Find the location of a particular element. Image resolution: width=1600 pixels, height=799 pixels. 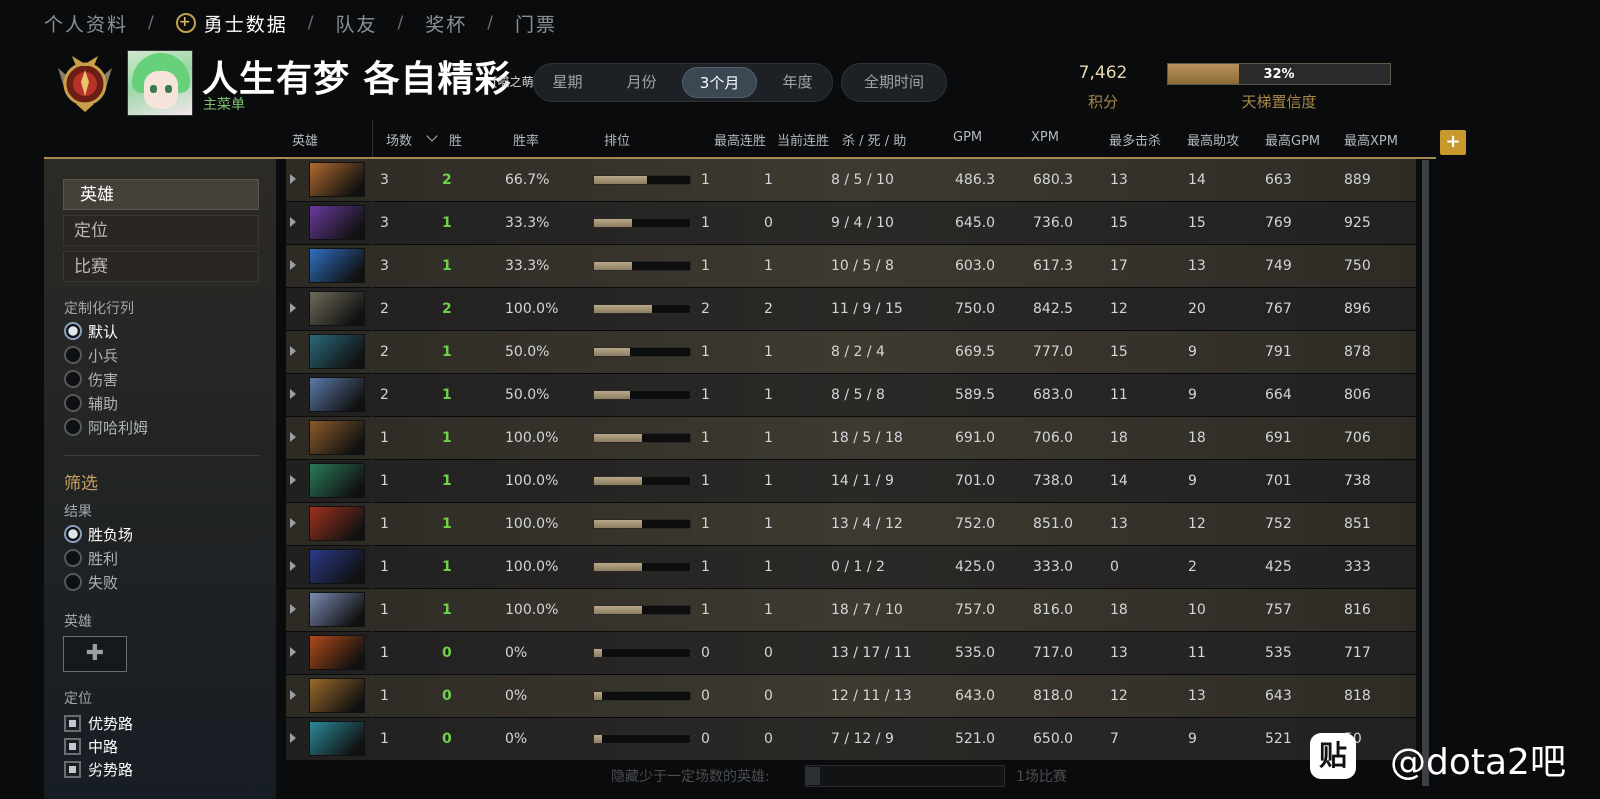

nav-trophies: 奖杯 is located at coordinates (446, 23).